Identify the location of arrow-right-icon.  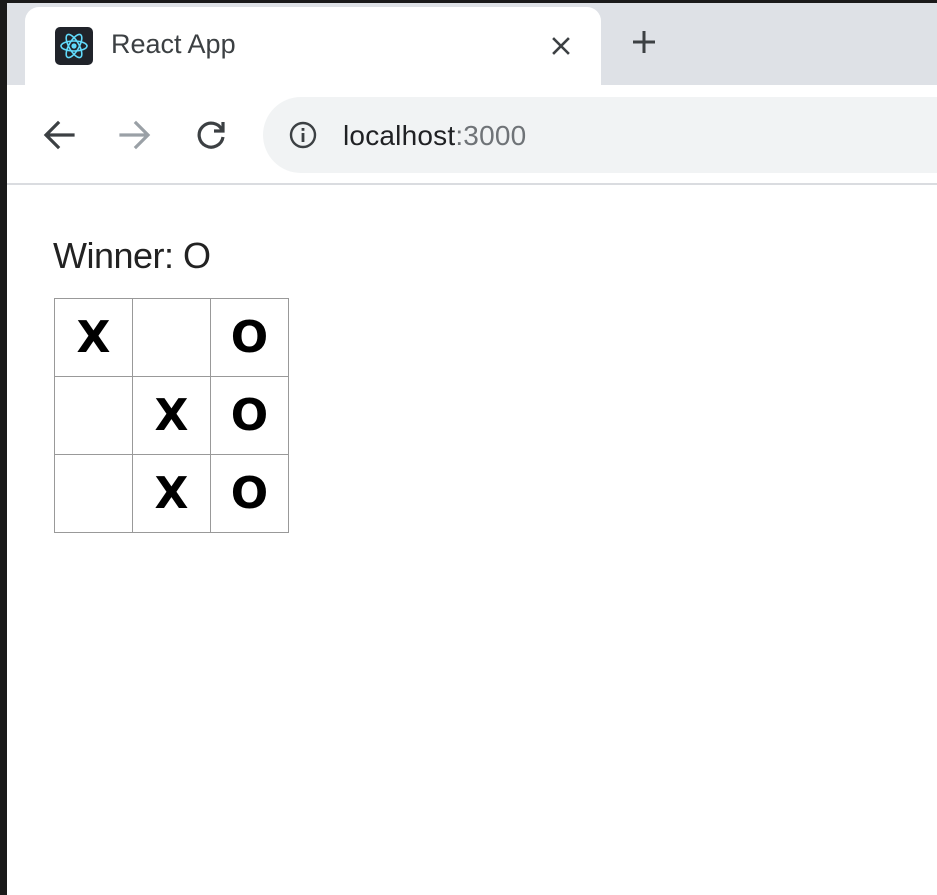
(135, 135).